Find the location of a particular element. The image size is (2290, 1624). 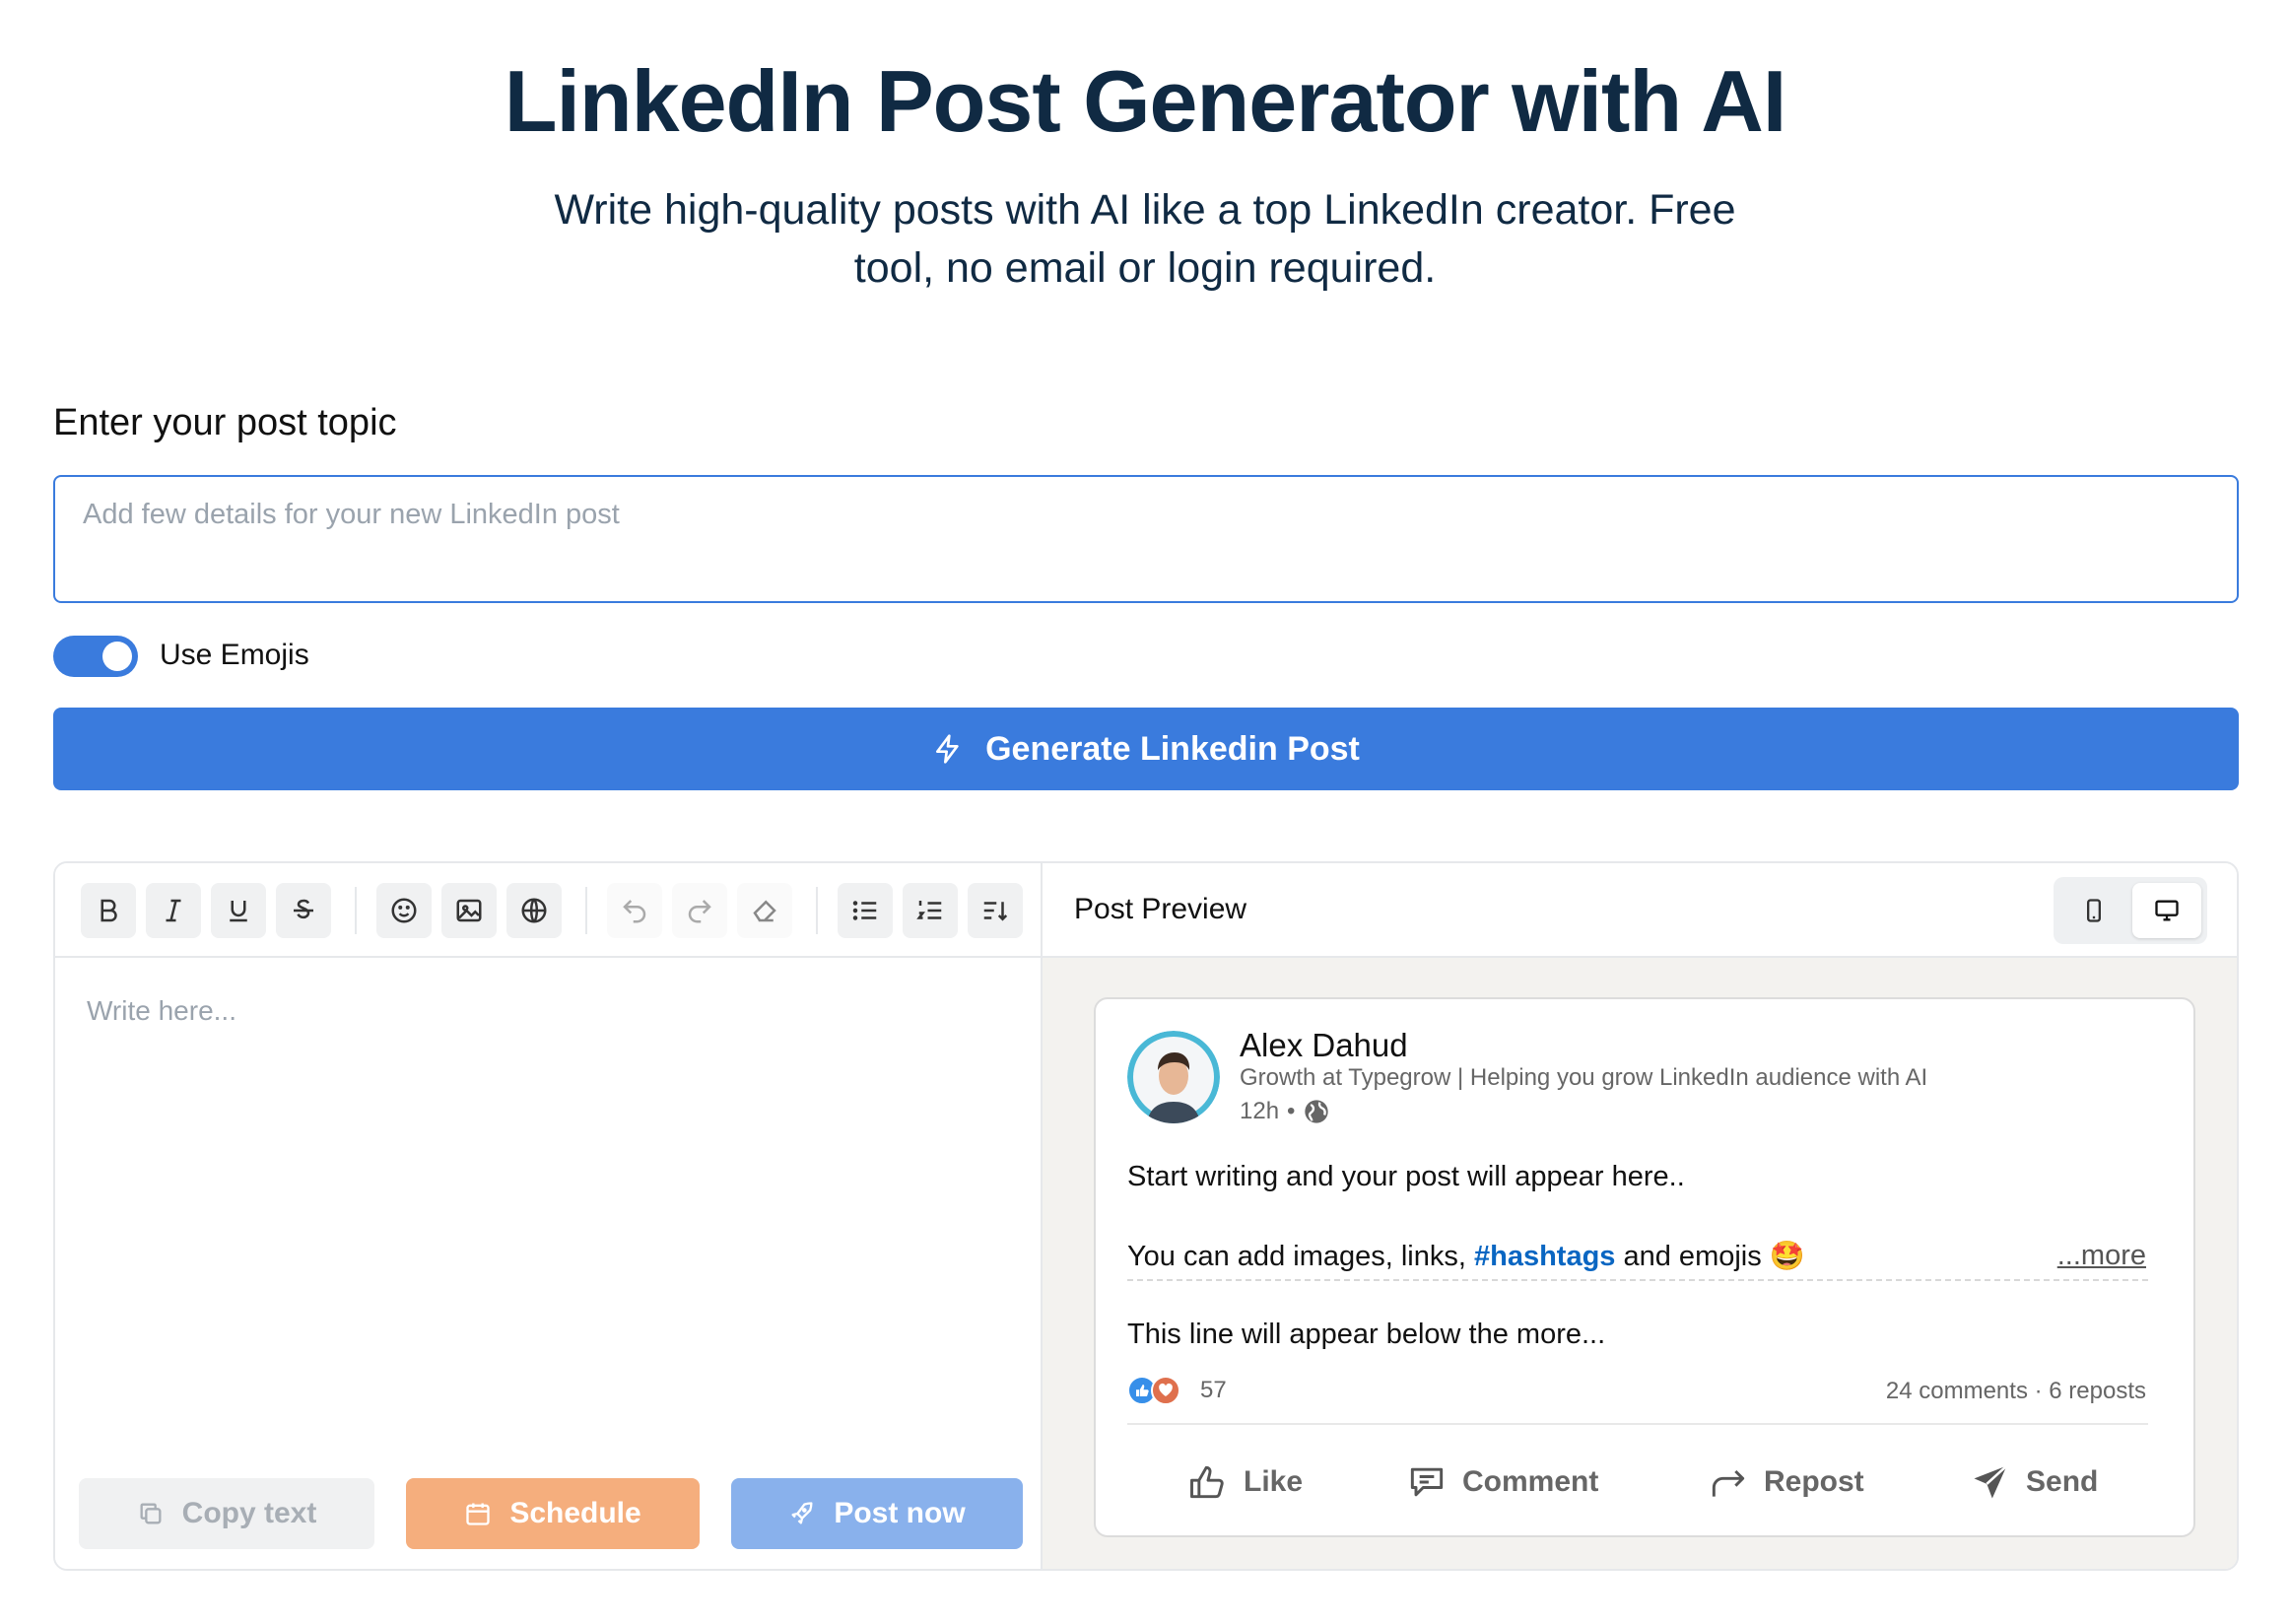

use-emojis-toggle is located at coordinates (95, 657).